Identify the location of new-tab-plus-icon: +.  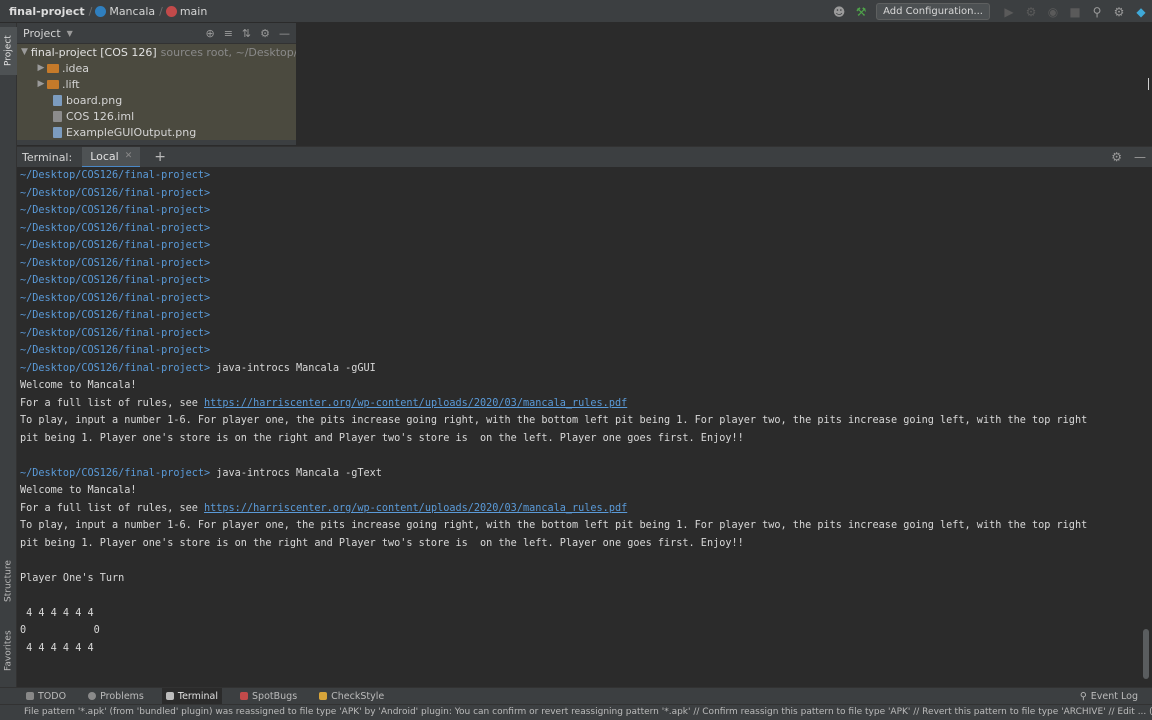
(160, 157).